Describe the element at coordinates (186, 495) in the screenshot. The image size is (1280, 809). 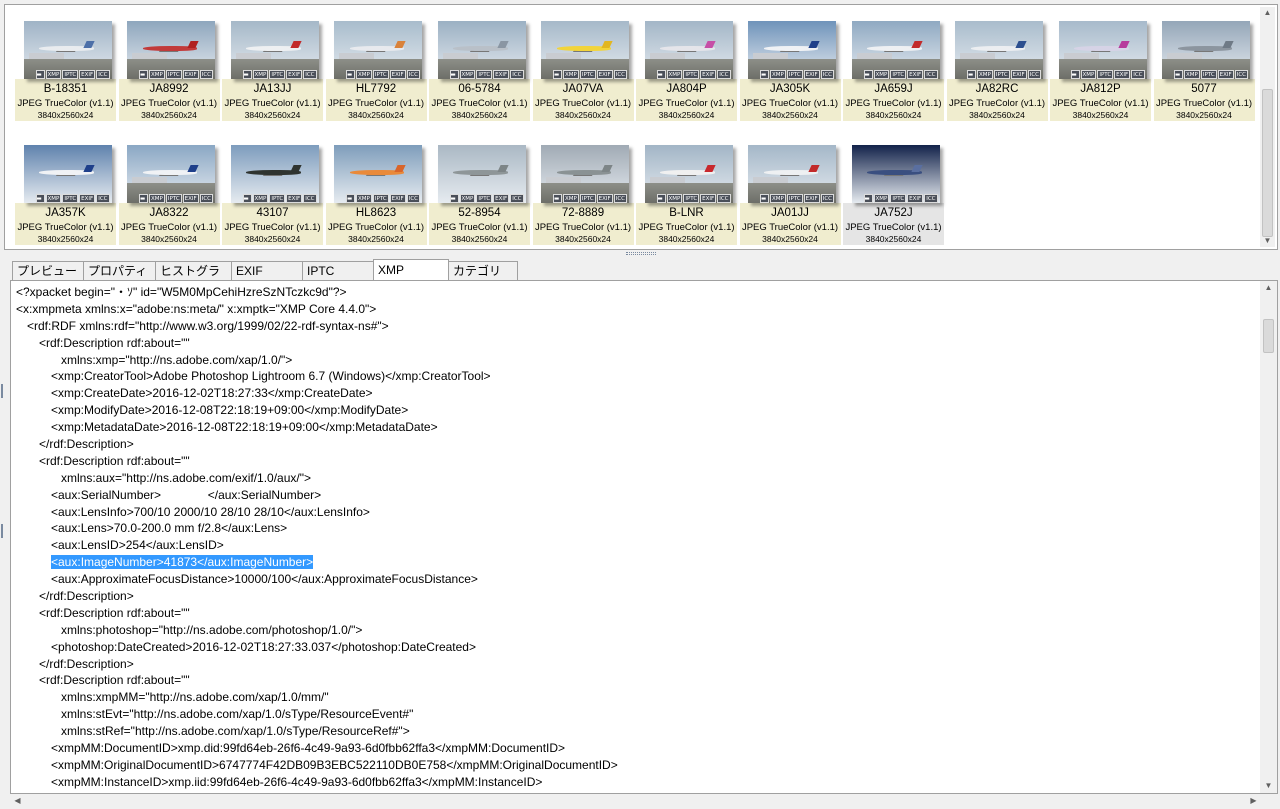
I see `xmp-line-text: <aux:SerialNumber> </aux:SerialNumber>` at that location.